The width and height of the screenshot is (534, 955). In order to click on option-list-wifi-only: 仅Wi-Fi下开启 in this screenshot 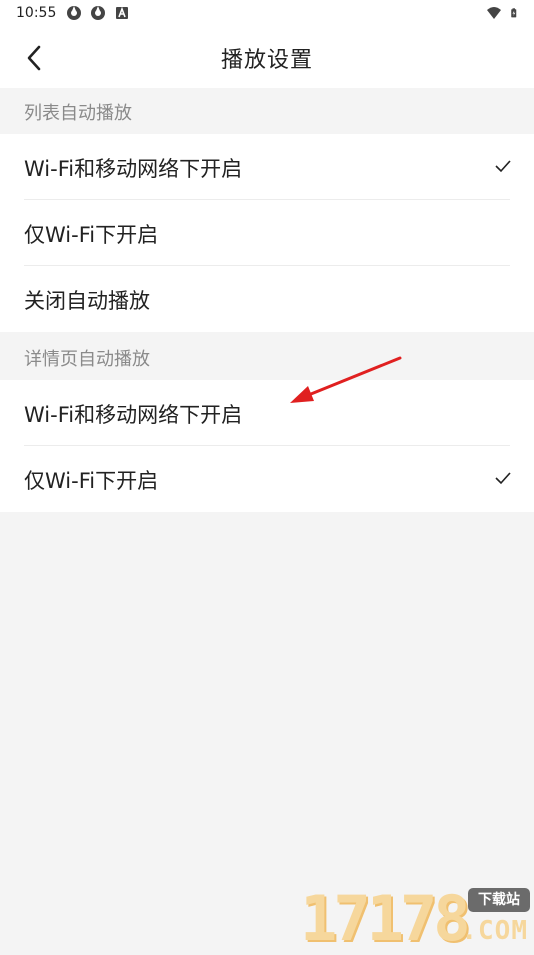, I will do `click(267, 233)`.